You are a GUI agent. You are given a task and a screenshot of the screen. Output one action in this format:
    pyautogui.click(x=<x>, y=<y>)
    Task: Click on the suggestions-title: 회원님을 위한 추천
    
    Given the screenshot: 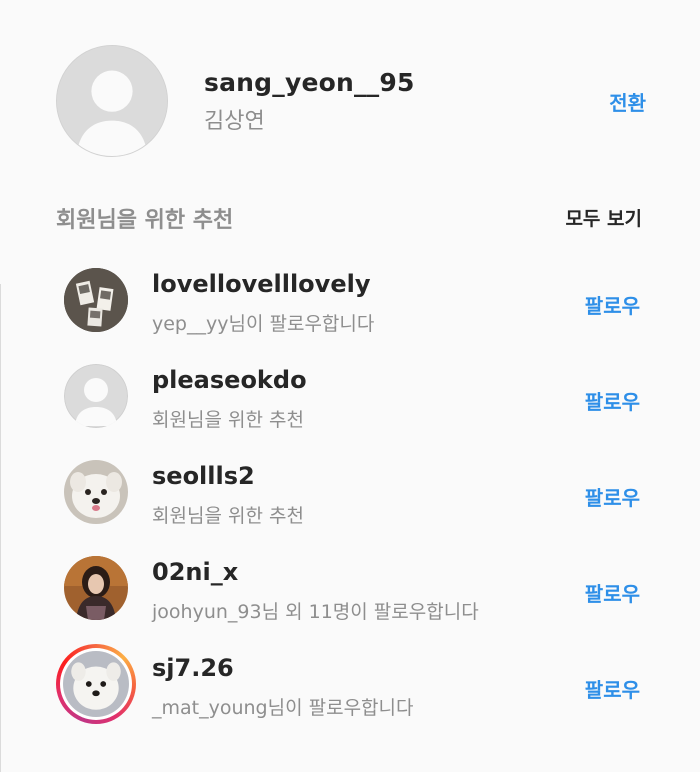 What is the action you would take?
    pyautogui.click(x=145, y=220)
    